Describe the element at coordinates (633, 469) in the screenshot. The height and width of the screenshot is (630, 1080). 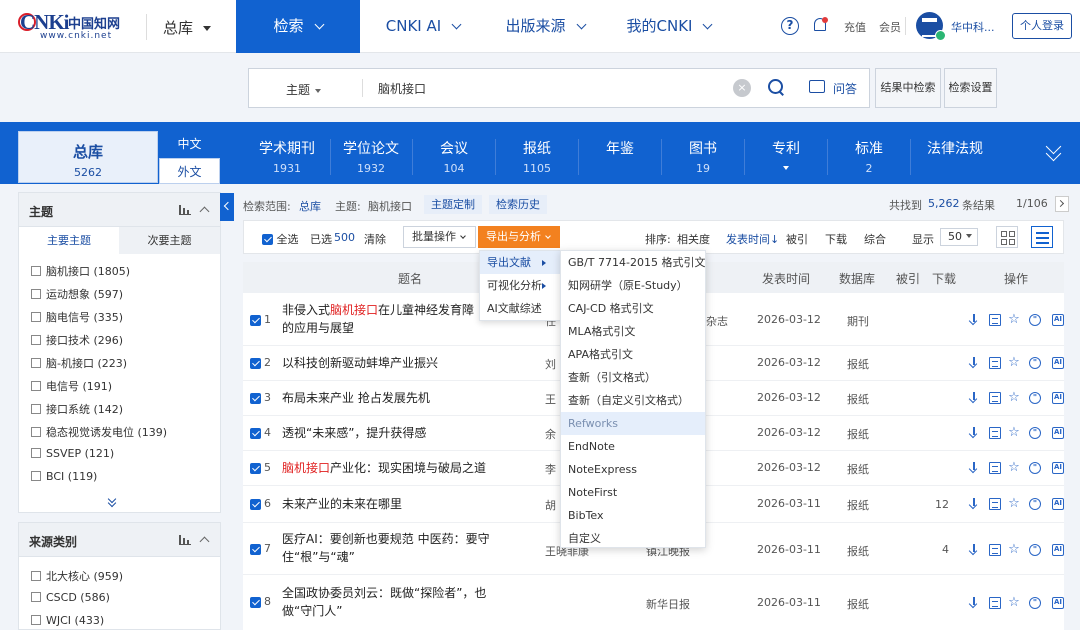
I see `format-noteexpress: NoteExpress` at that location.